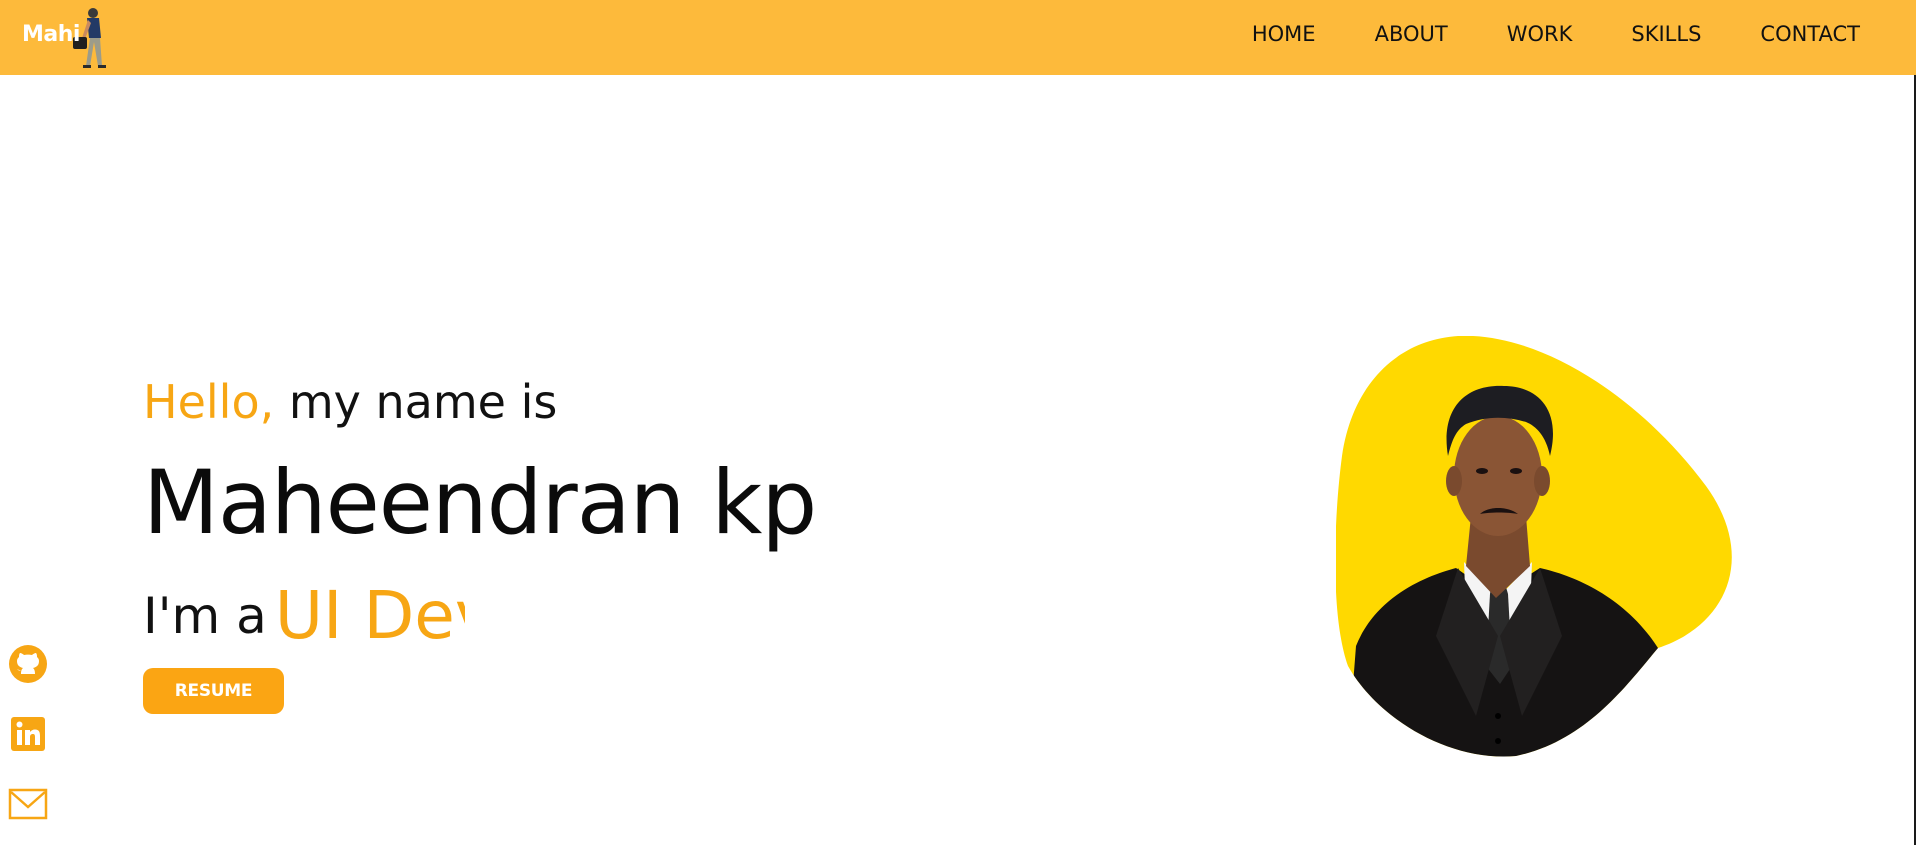 The image size is (1916, 845). I want to click on mail-icon, so click(28, 804).